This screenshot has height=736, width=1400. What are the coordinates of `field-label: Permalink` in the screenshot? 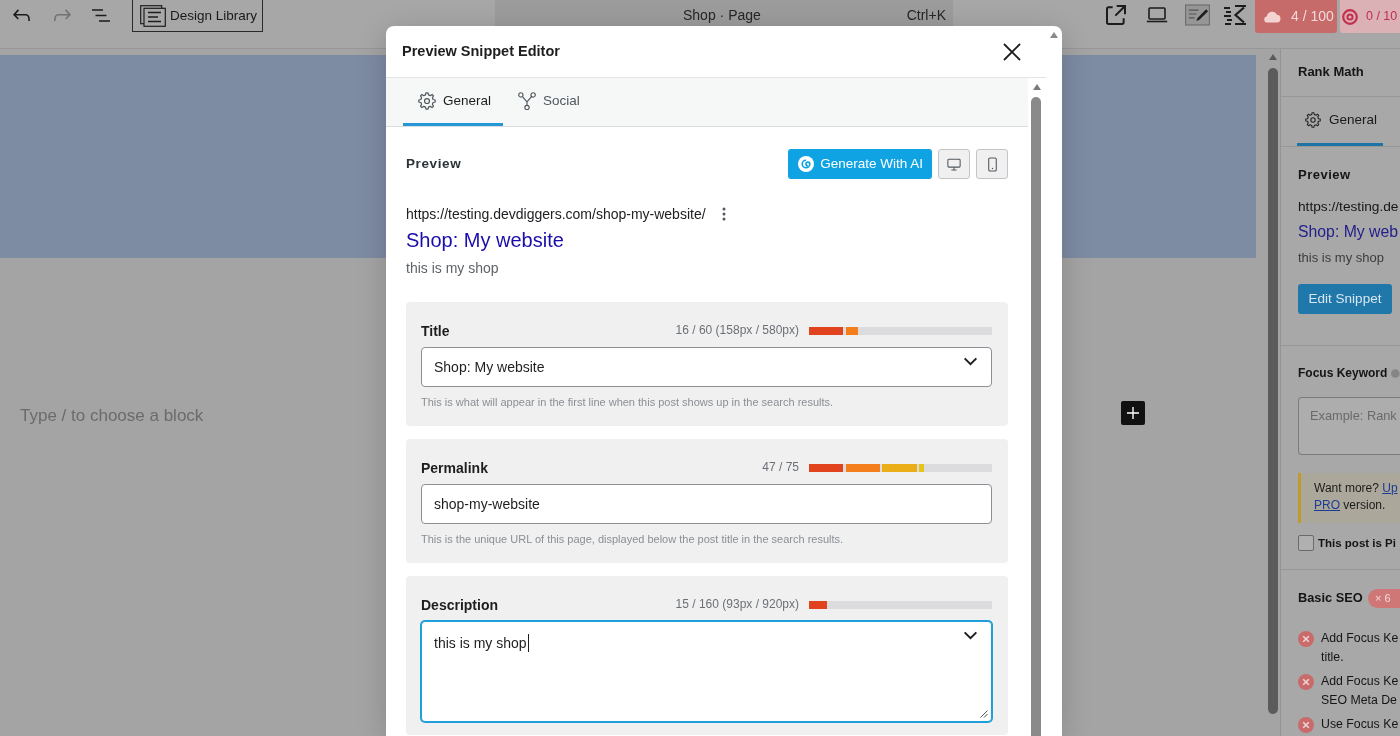 It's located at (454, 468).